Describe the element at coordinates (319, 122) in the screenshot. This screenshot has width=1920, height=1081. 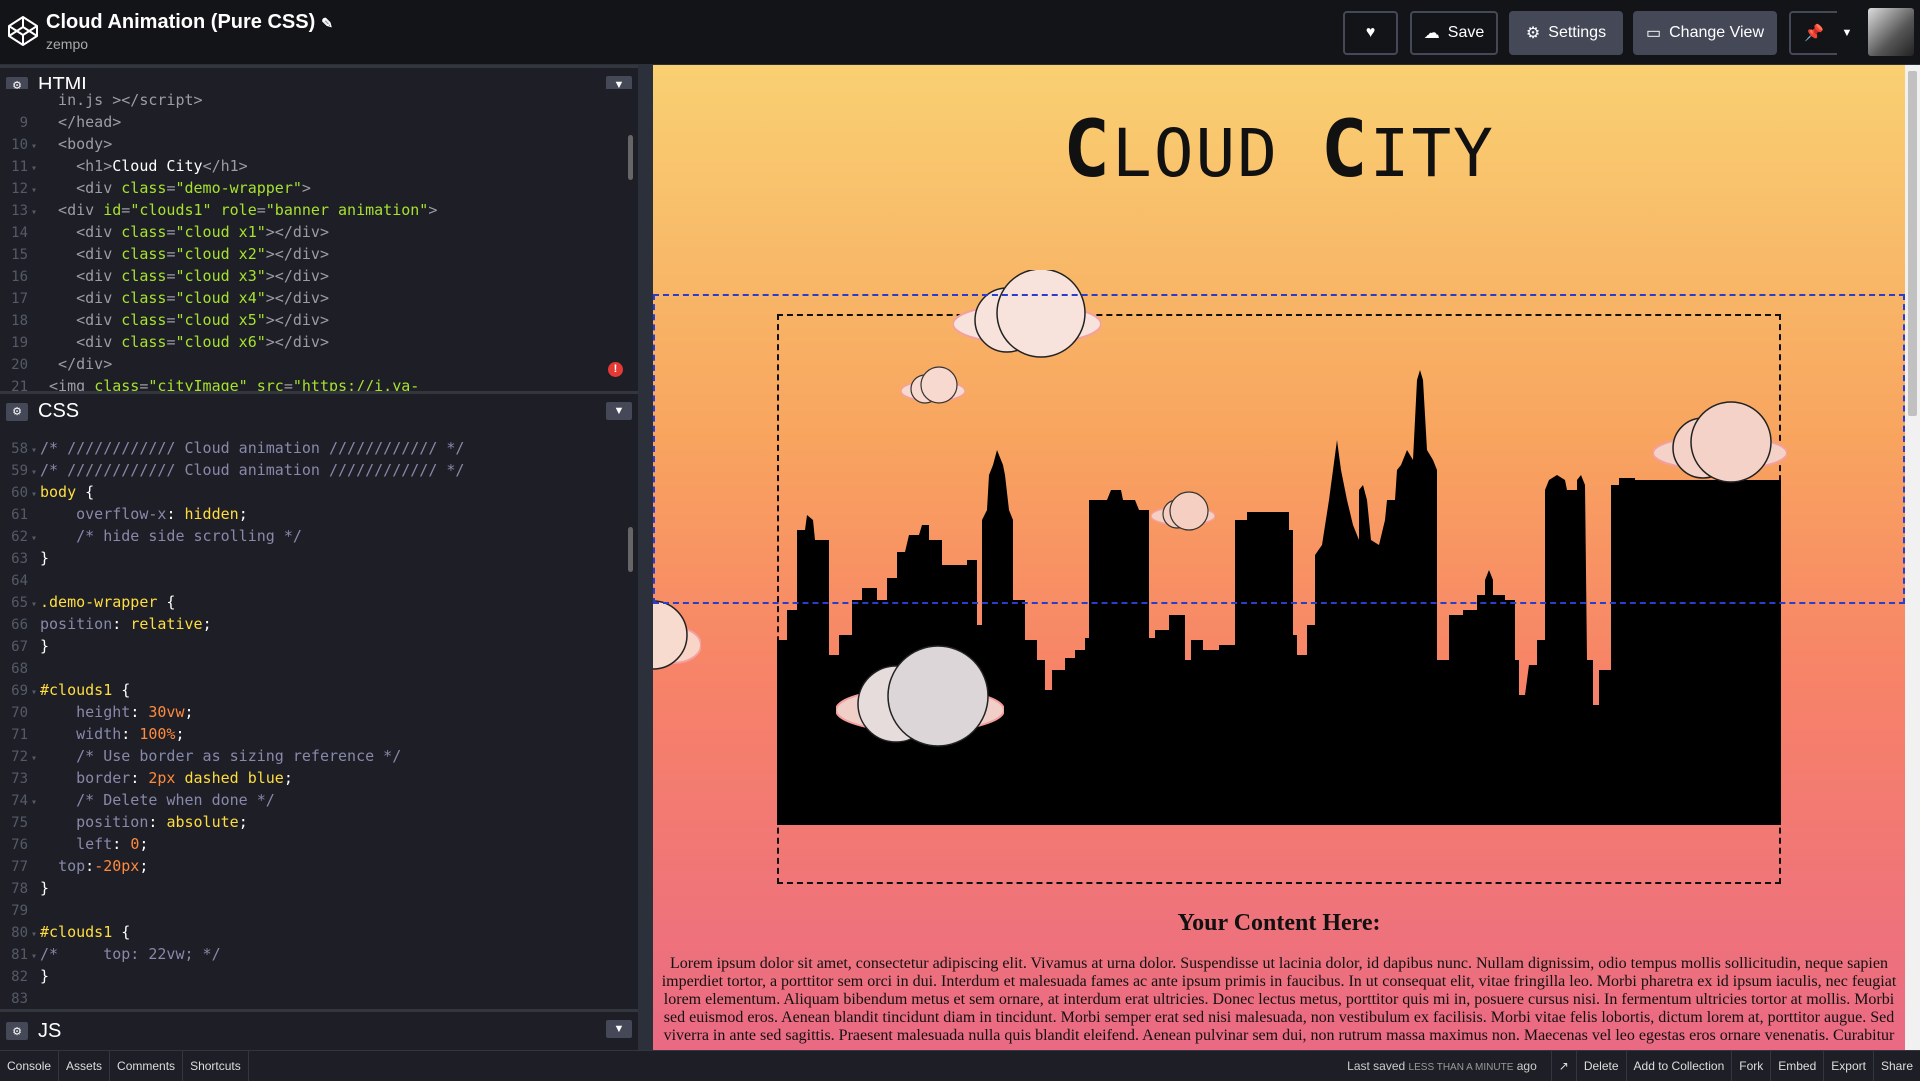
I see `html-code-line: 9 </head>` at that location.